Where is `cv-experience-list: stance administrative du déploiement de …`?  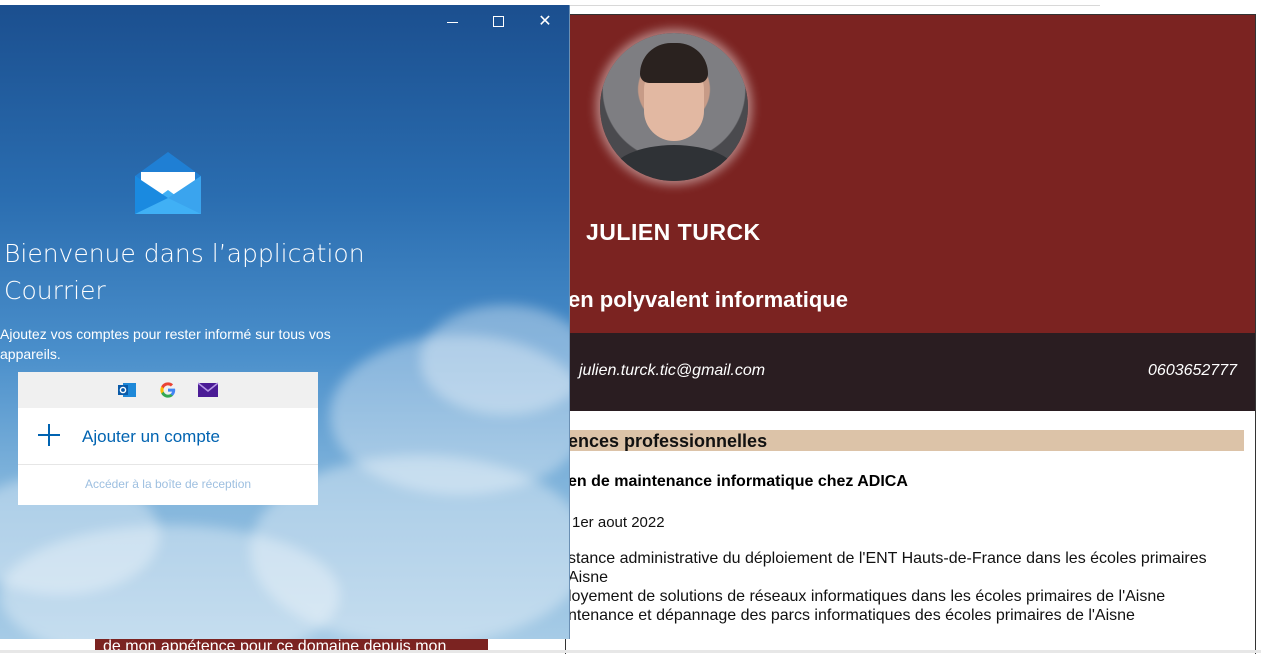 cv-experience-list: stance administrative du déploiement de … is located at coordinates (908, 587).